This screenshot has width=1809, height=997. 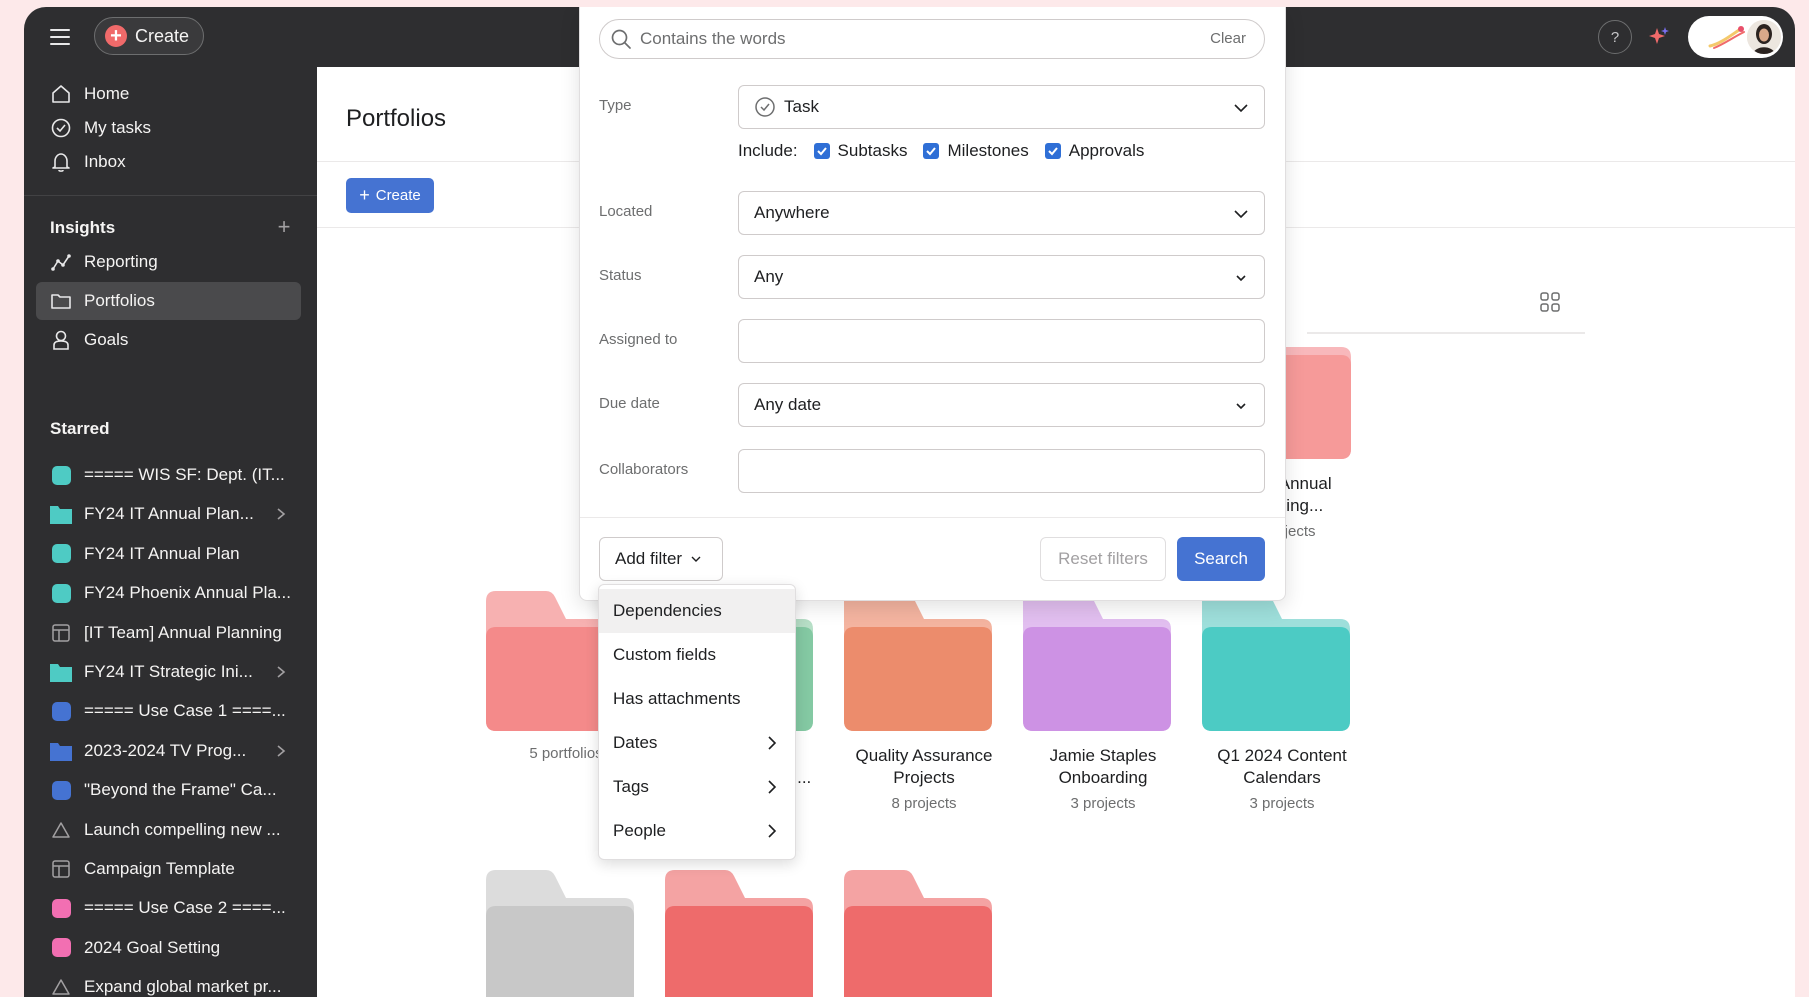 I want to click on create-label: Create, so click(x=162, y=35).